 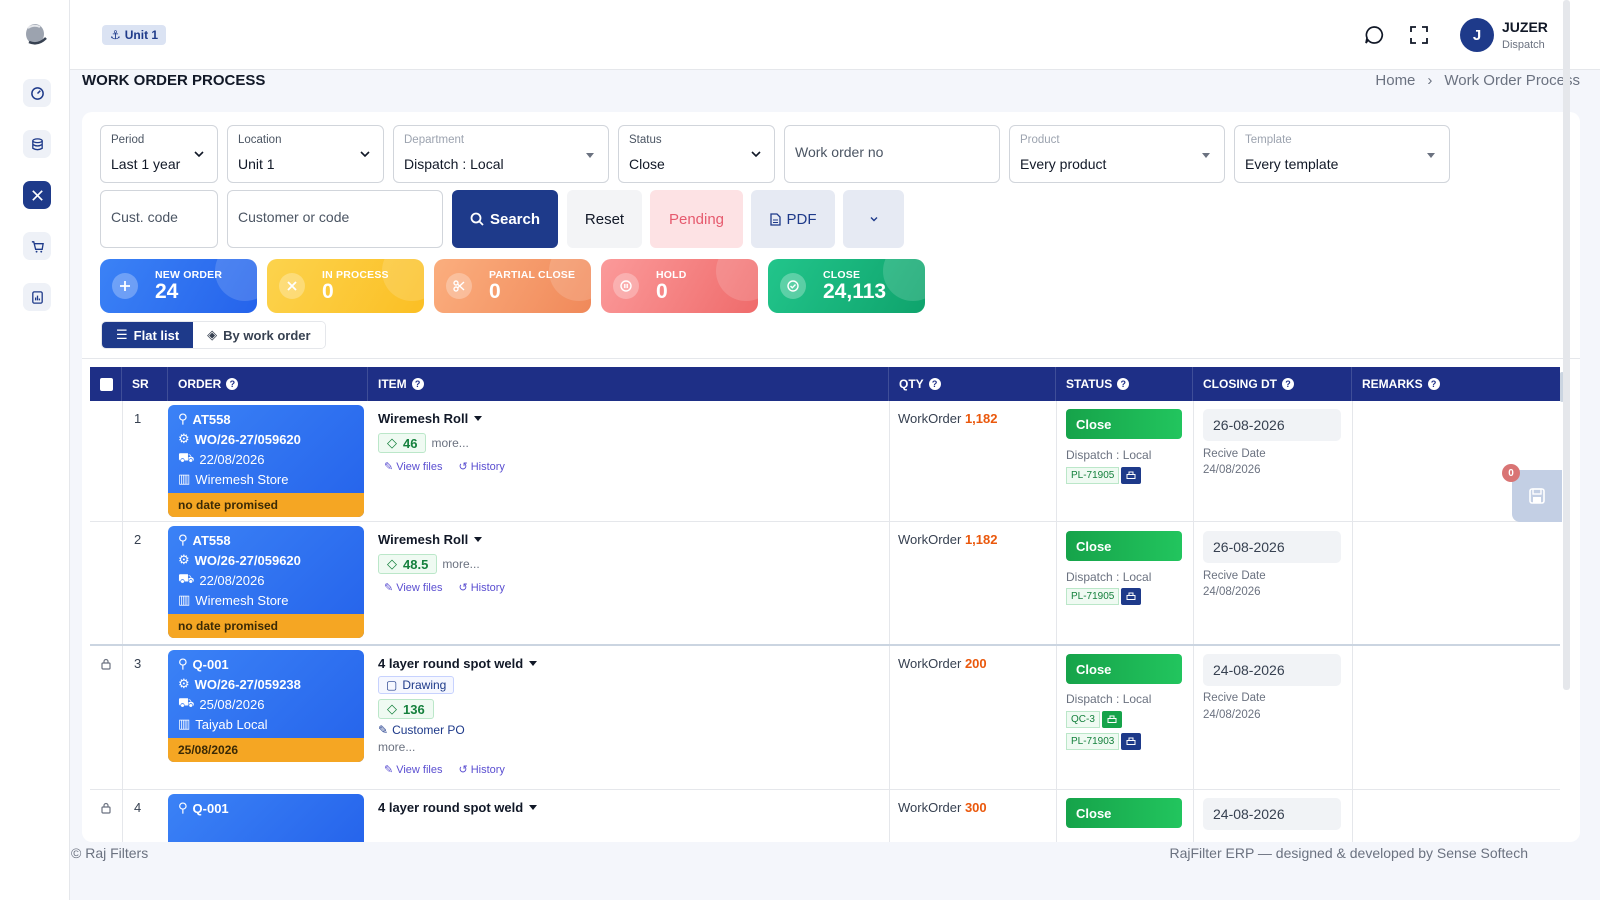 I want to click on th-qty: QTY?, so click(x=972, y=384).